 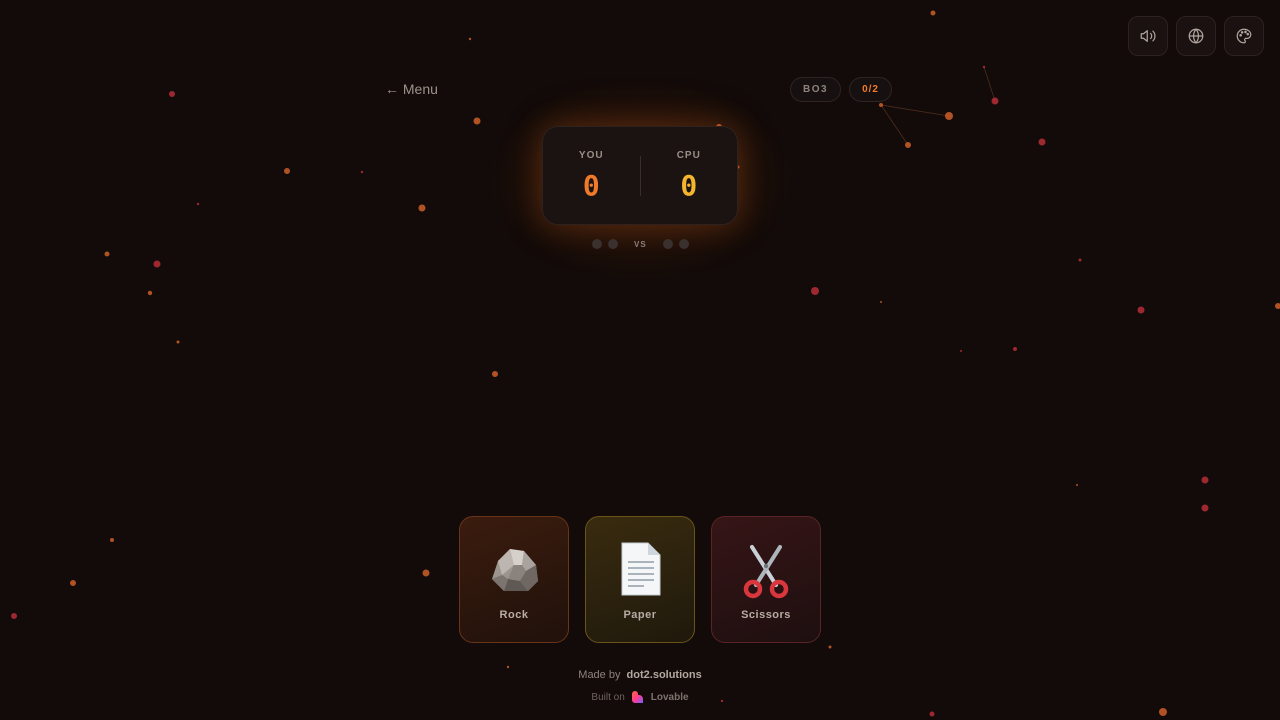 I want to click on scissors-button: Scissors, so click(x=766, y=579).